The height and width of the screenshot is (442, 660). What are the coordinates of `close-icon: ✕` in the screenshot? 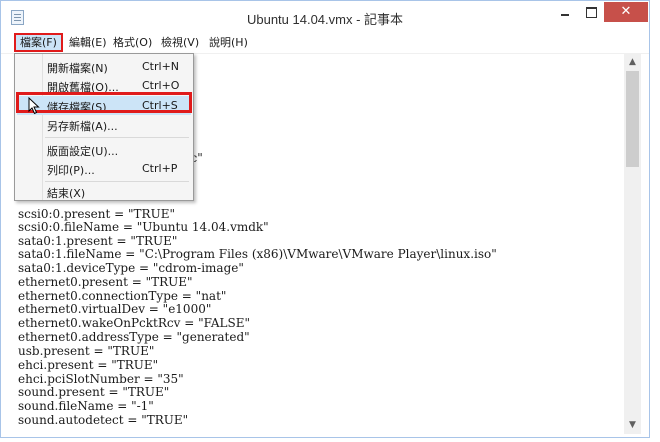 It's located at (626, 11).